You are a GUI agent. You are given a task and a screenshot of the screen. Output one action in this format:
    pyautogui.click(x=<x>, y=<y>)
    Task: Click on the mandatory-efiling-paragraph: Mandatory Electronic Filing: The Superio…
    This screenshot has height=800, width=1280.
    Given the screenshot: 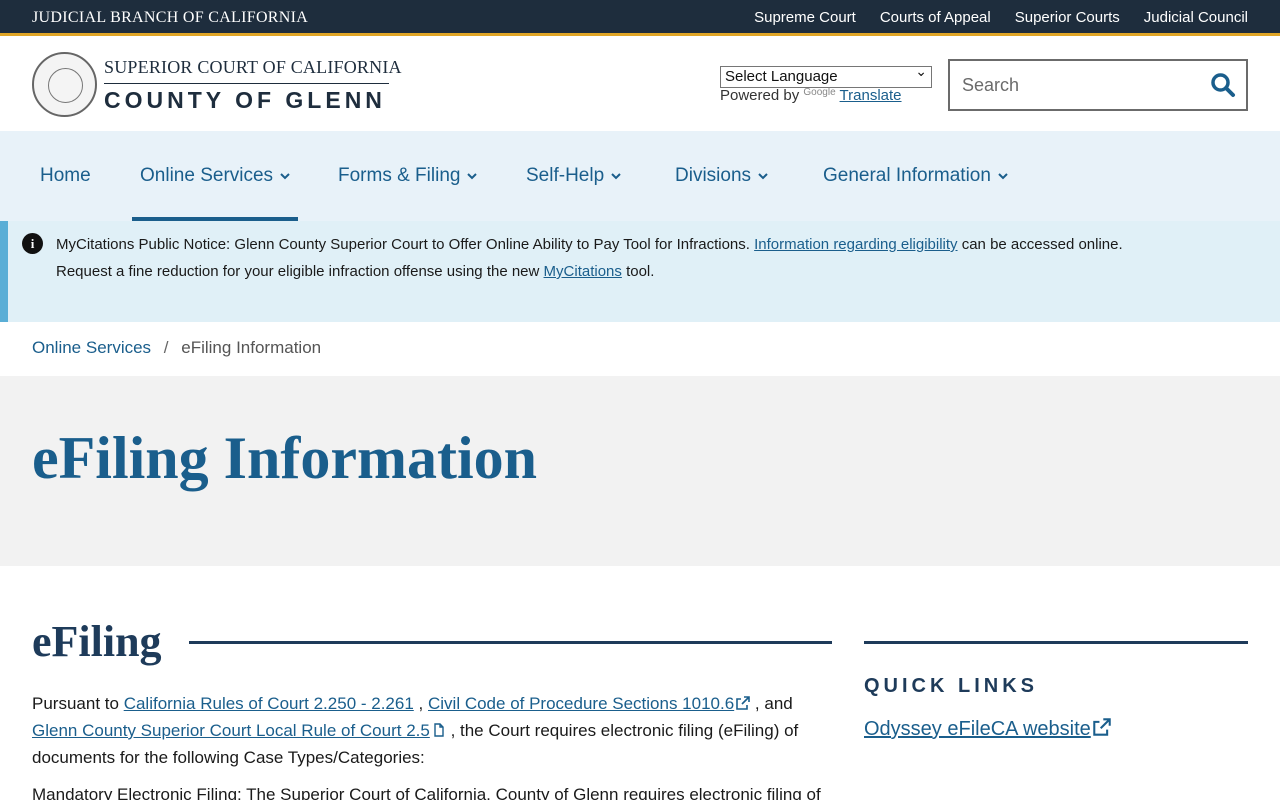 What is the action you would take?
    pyautogui.click(x=426, y=792)
    